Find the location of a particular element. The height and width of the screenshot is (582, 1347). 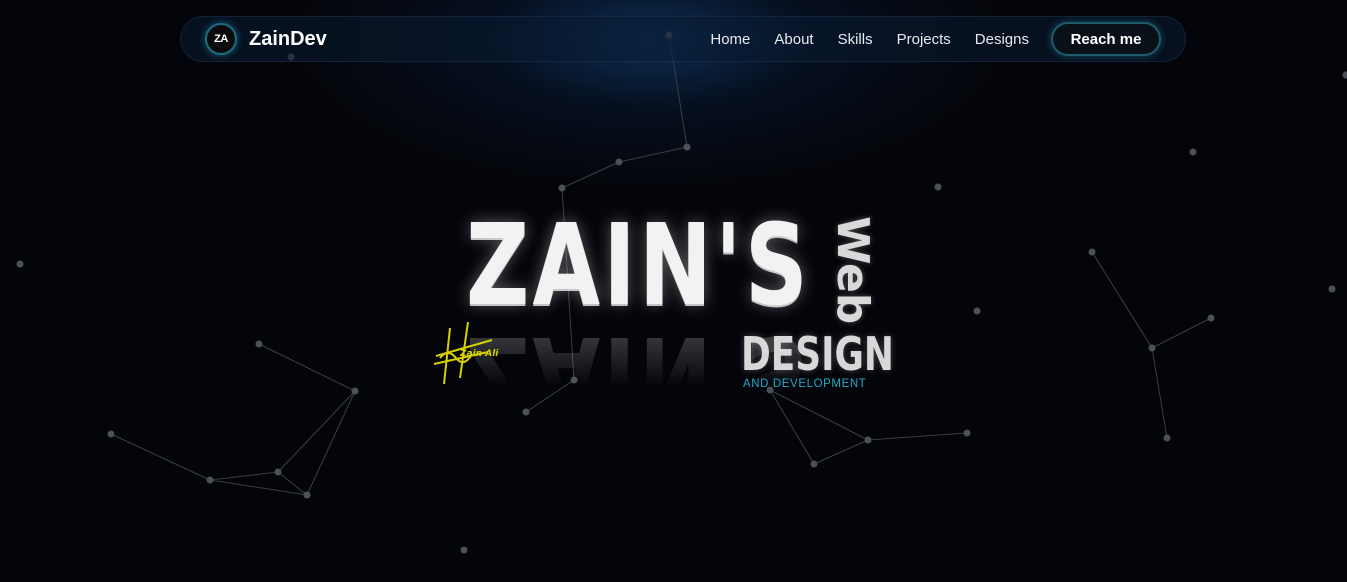

nav-links: Home About Skills Projects Designs is located at coordinates (880, 39).